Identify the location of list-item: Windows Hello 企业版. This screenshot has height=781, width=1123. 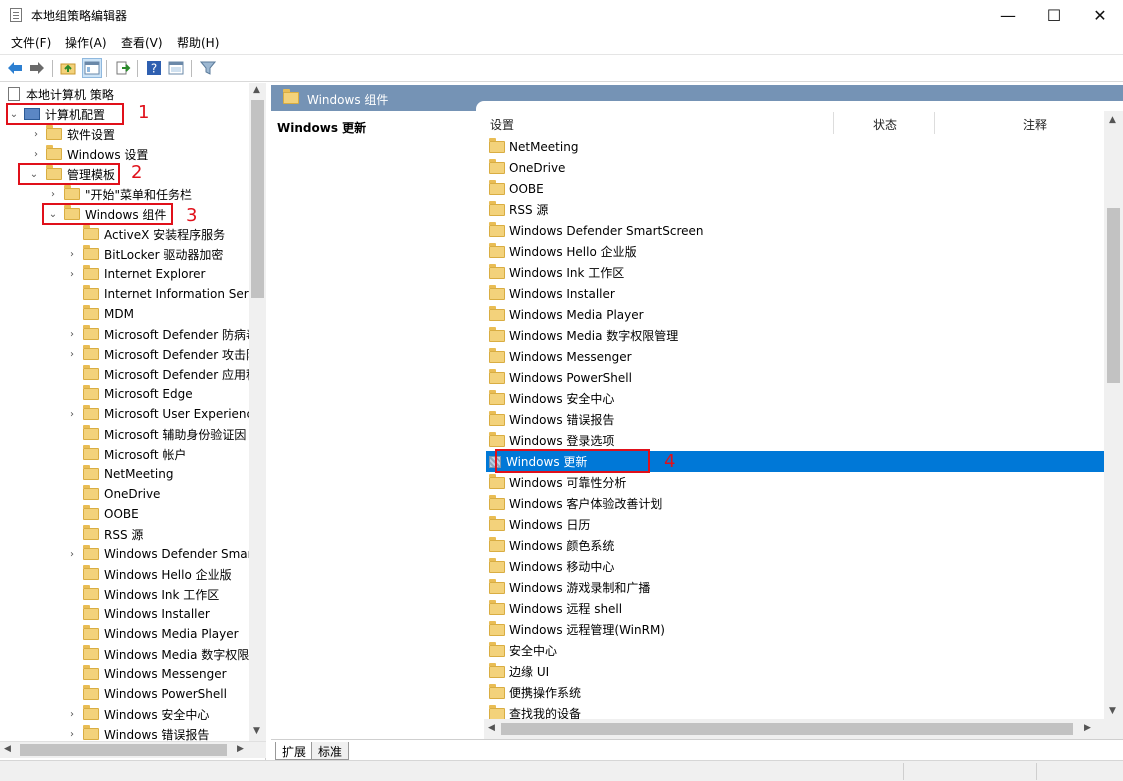
(796, 251).